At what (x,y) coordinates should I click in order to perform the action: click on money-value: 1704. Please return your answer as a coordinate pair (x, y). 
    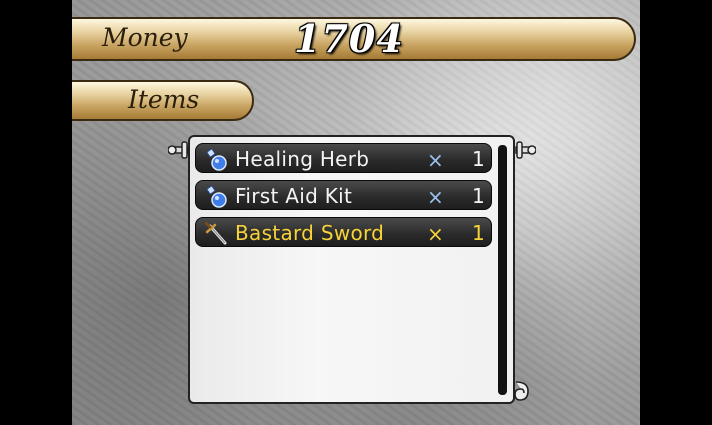
    Looking at the image, I should click on (349, 38).